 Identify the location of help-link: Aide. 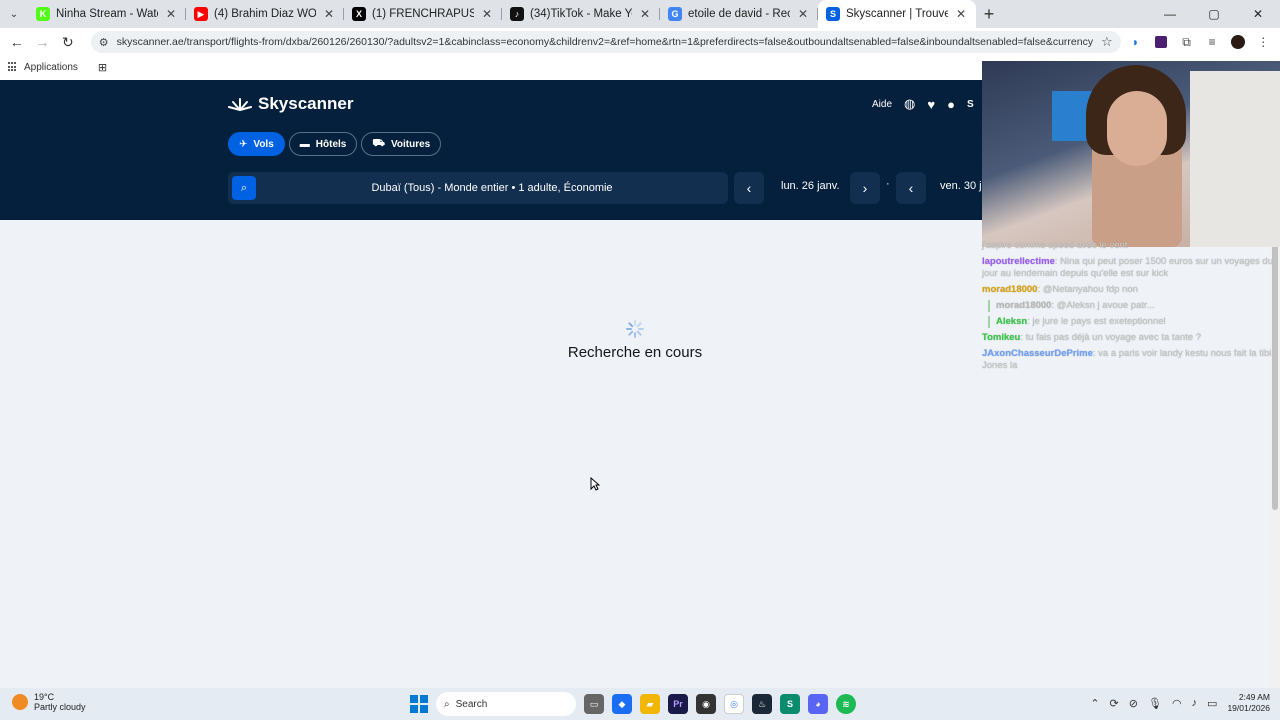
(882, 104).